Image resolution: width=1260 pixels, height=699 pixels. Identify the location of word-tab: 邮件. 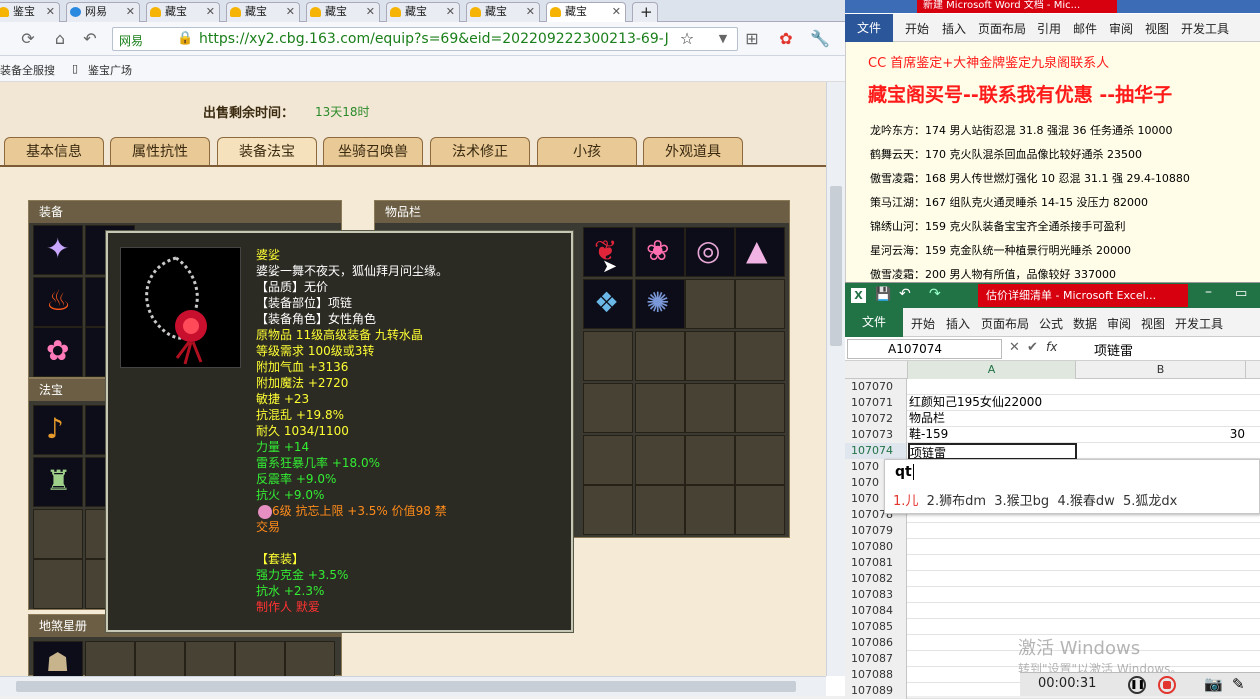
(1085, 28).